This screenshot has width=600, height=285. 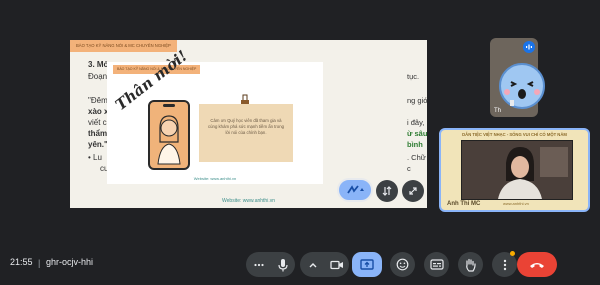 I want to click on reaction-icon, so click(x=355, y=189).